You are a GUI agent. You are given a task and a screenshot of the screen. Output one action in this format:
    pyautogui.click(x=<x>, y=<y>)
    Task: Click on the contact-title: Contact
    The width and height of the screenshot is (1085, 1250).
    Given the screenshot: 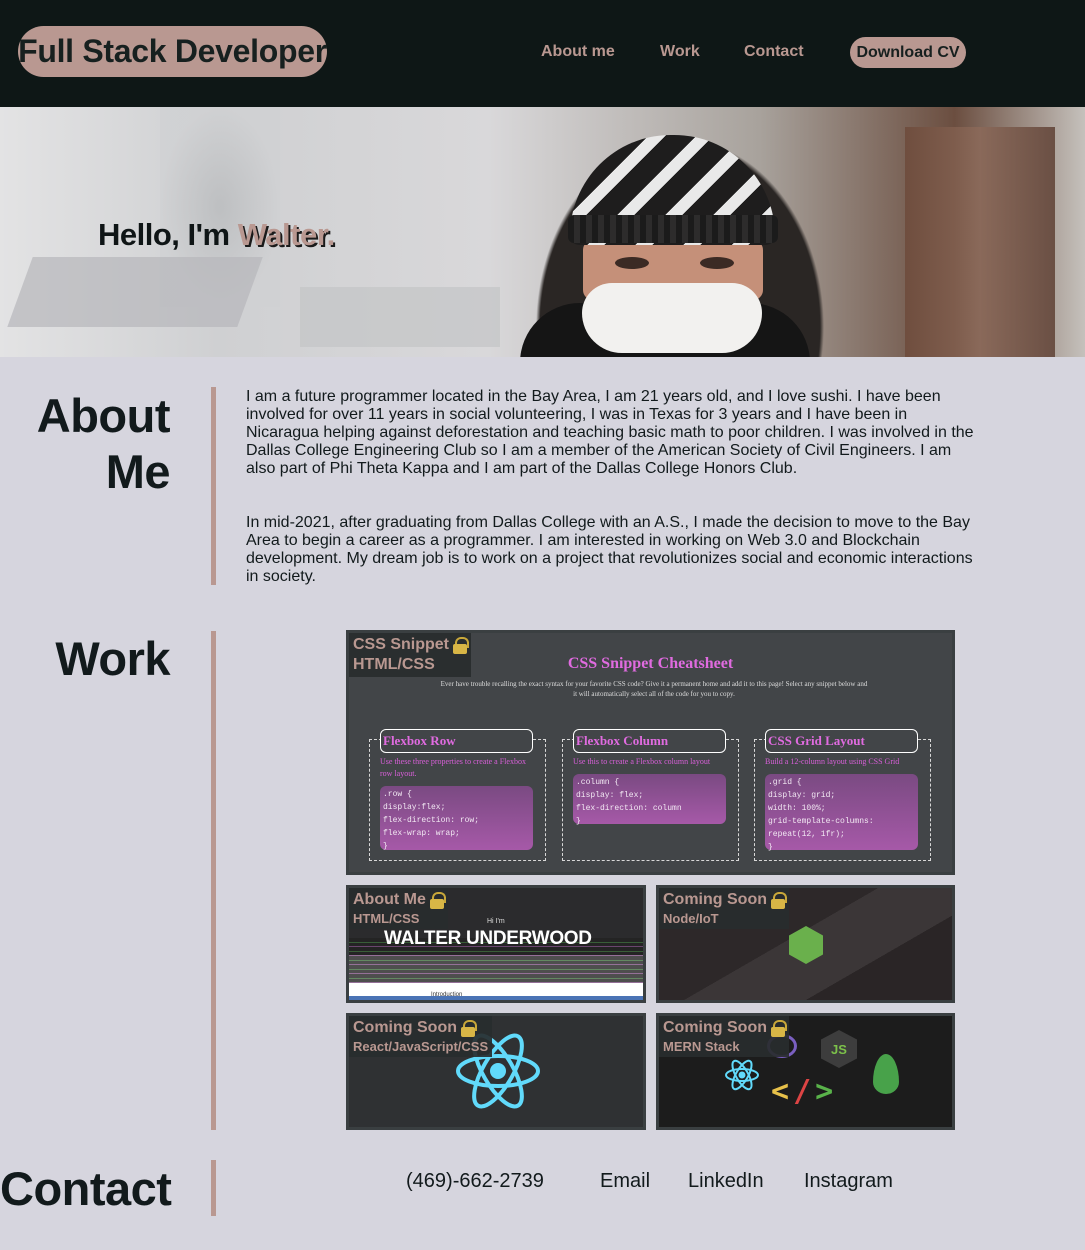 What is the action you would take?
    pyautogui.click(x=86, y=1188)
    